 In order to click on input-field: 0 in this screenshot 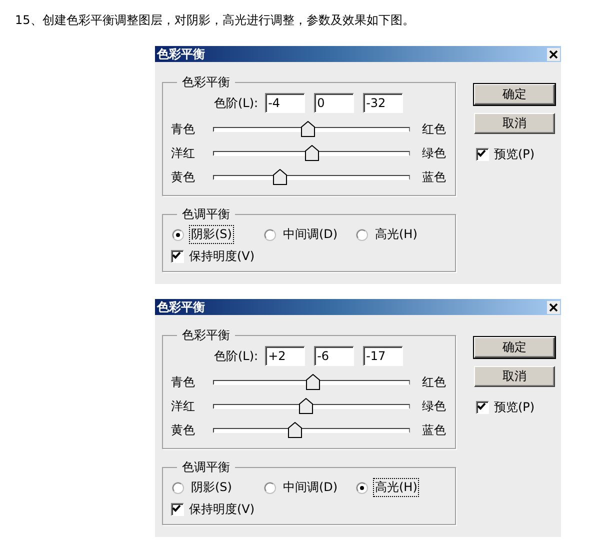, I will do `click(334, 103)`.